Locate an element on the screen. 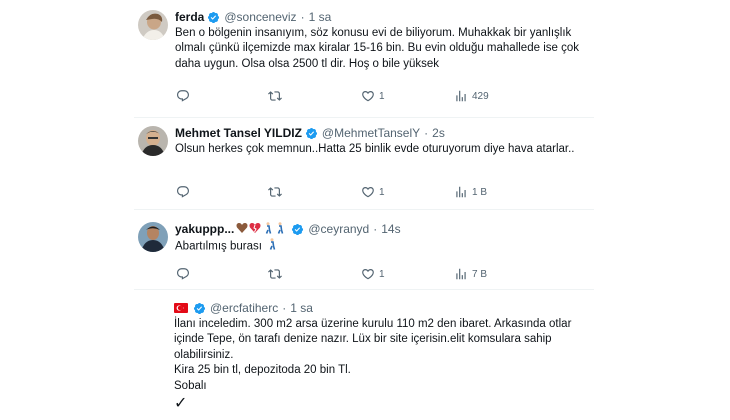  timestamp: 14s is located at coordinates (390, 229).